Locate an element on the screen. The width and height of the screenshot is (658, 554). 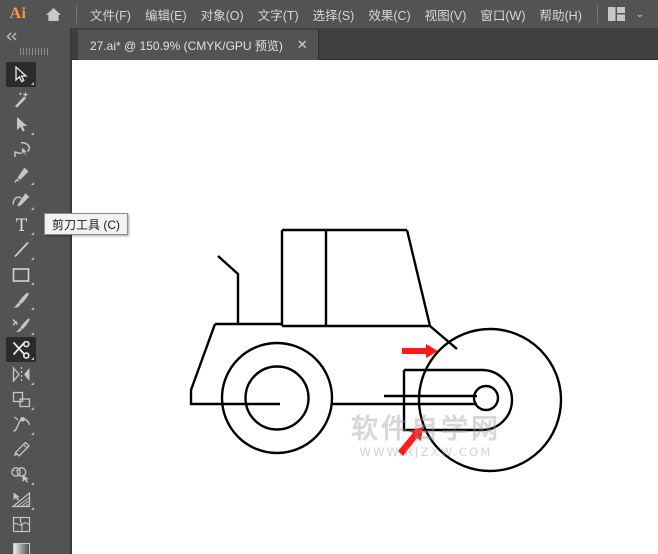
tools-grid: T is located at coordinates (35, 306).